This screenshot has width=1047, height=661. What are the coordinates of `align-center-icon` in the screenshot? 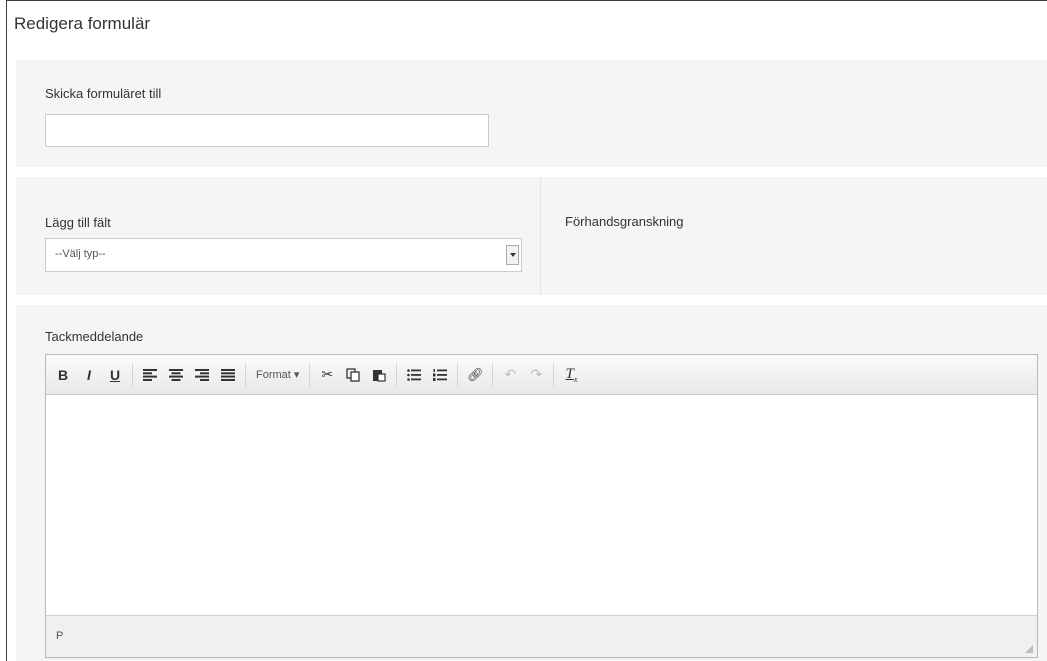 It's located at (176, 374).